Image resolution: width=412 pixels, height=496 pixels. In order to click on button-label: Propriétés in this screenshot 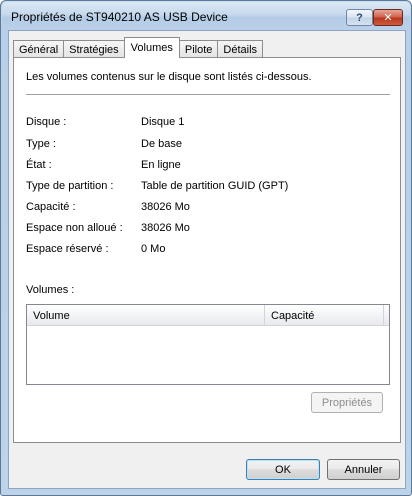, I will do `click(347, 402)`.